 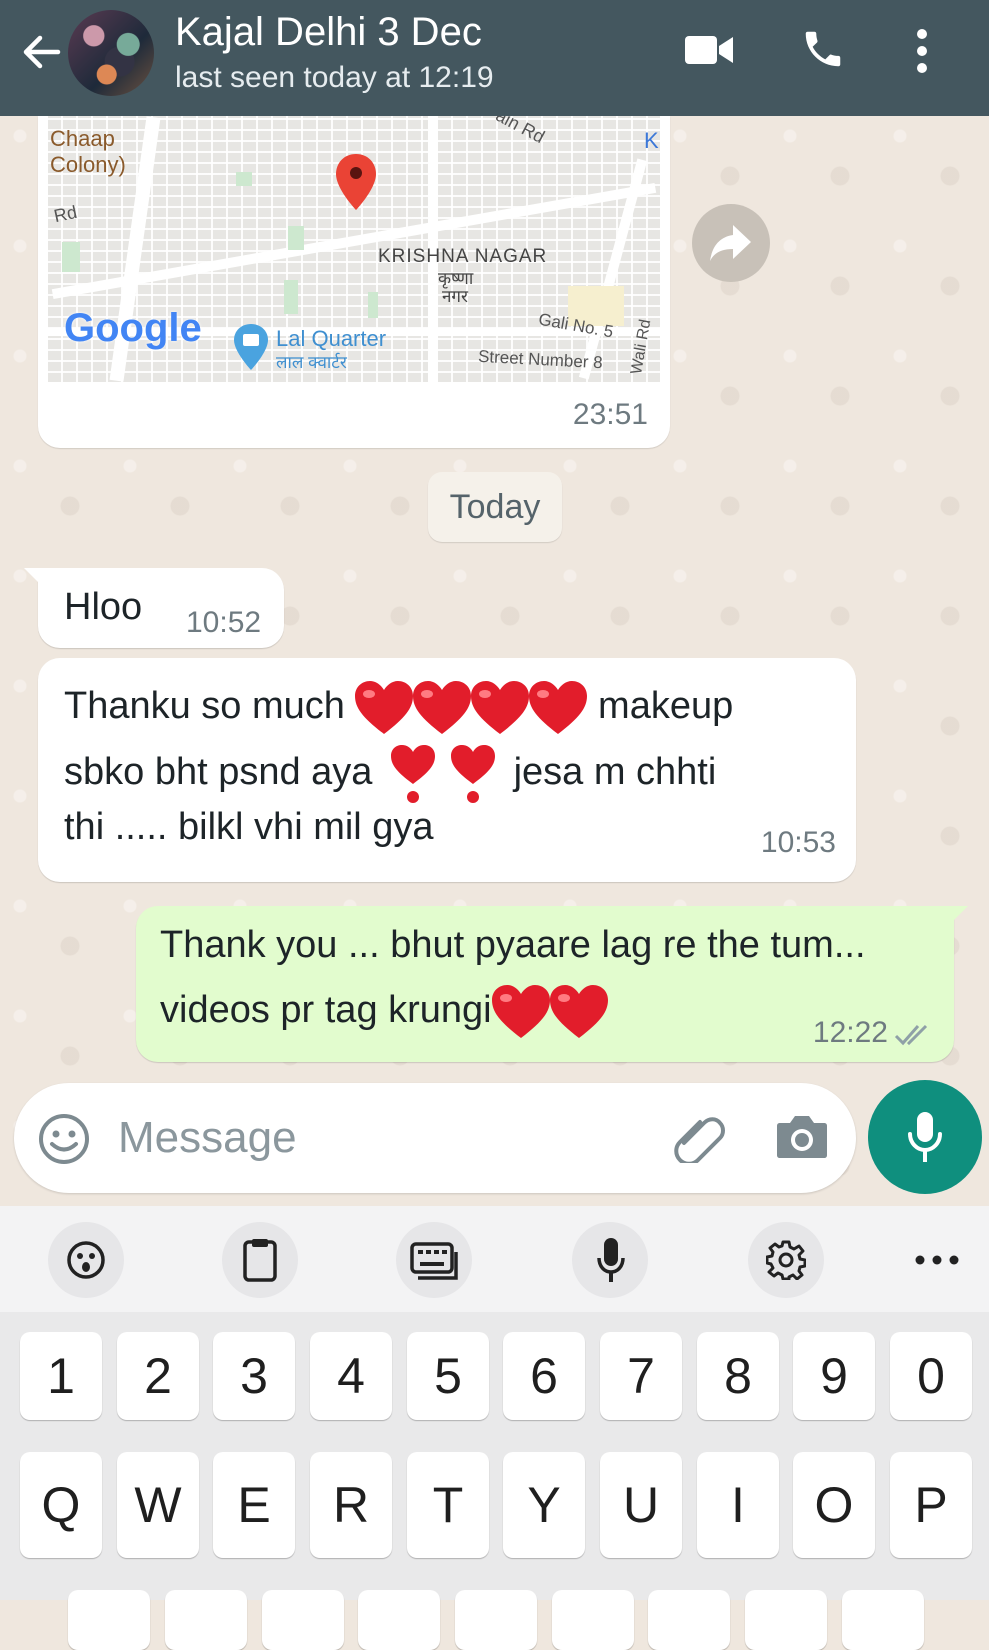 I want to click on map-label-main-rd: ain Rd, so click(x=520, y=132).